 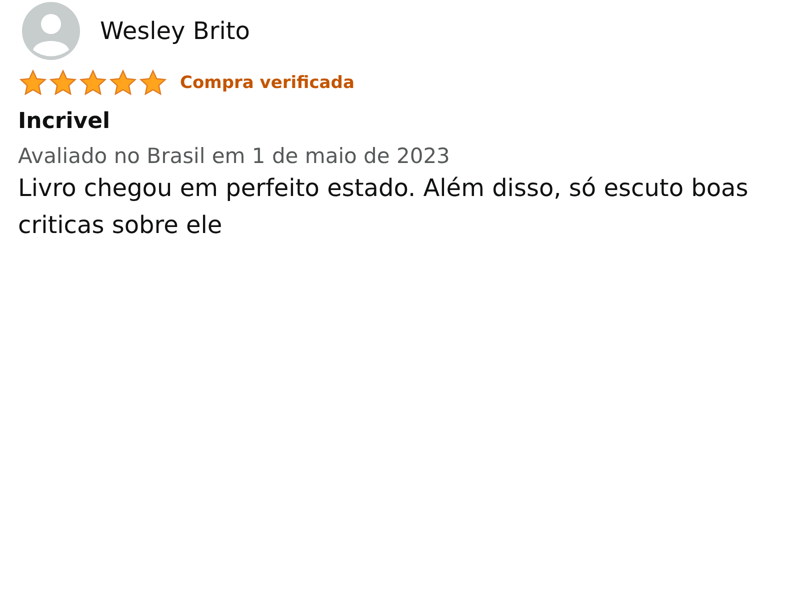 I want to click on avatar-icon, so click(x=51, y=31).